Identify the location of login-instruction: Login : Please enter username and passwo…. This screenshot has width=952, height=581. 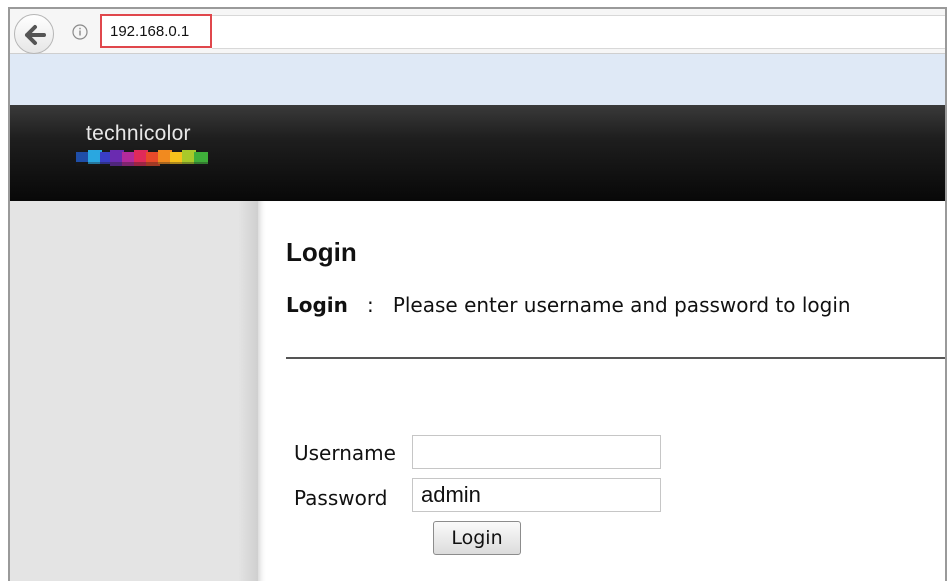
(568, 305).